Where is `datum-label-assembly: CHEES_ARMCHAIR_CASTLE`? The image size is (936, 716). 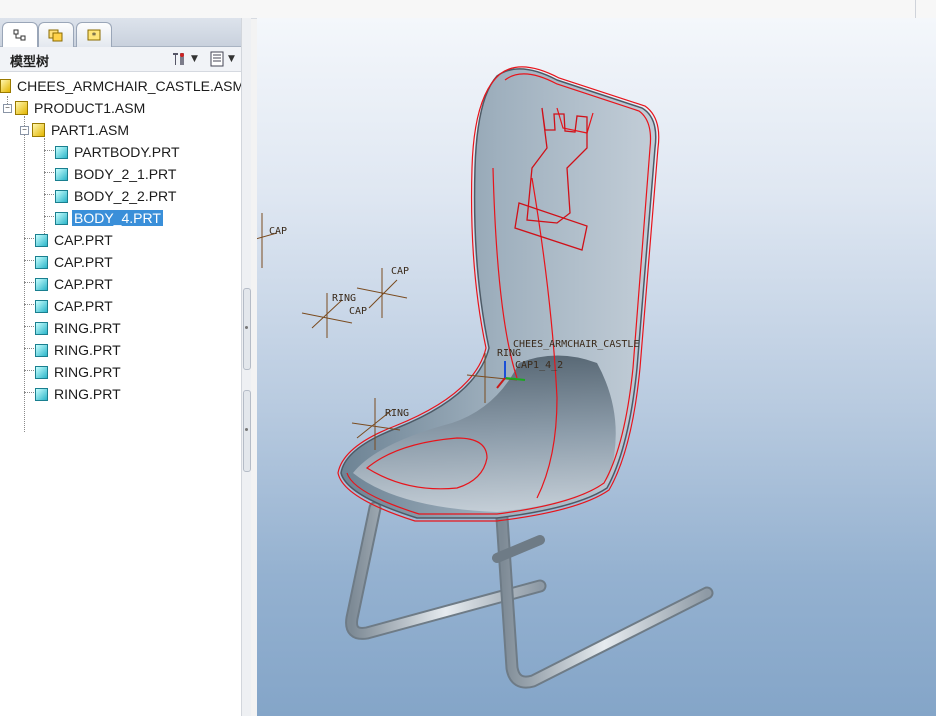
datum-label-assembly: CHEES_ARMCHAIR_CASTLE is located at coordinates (576, 344).